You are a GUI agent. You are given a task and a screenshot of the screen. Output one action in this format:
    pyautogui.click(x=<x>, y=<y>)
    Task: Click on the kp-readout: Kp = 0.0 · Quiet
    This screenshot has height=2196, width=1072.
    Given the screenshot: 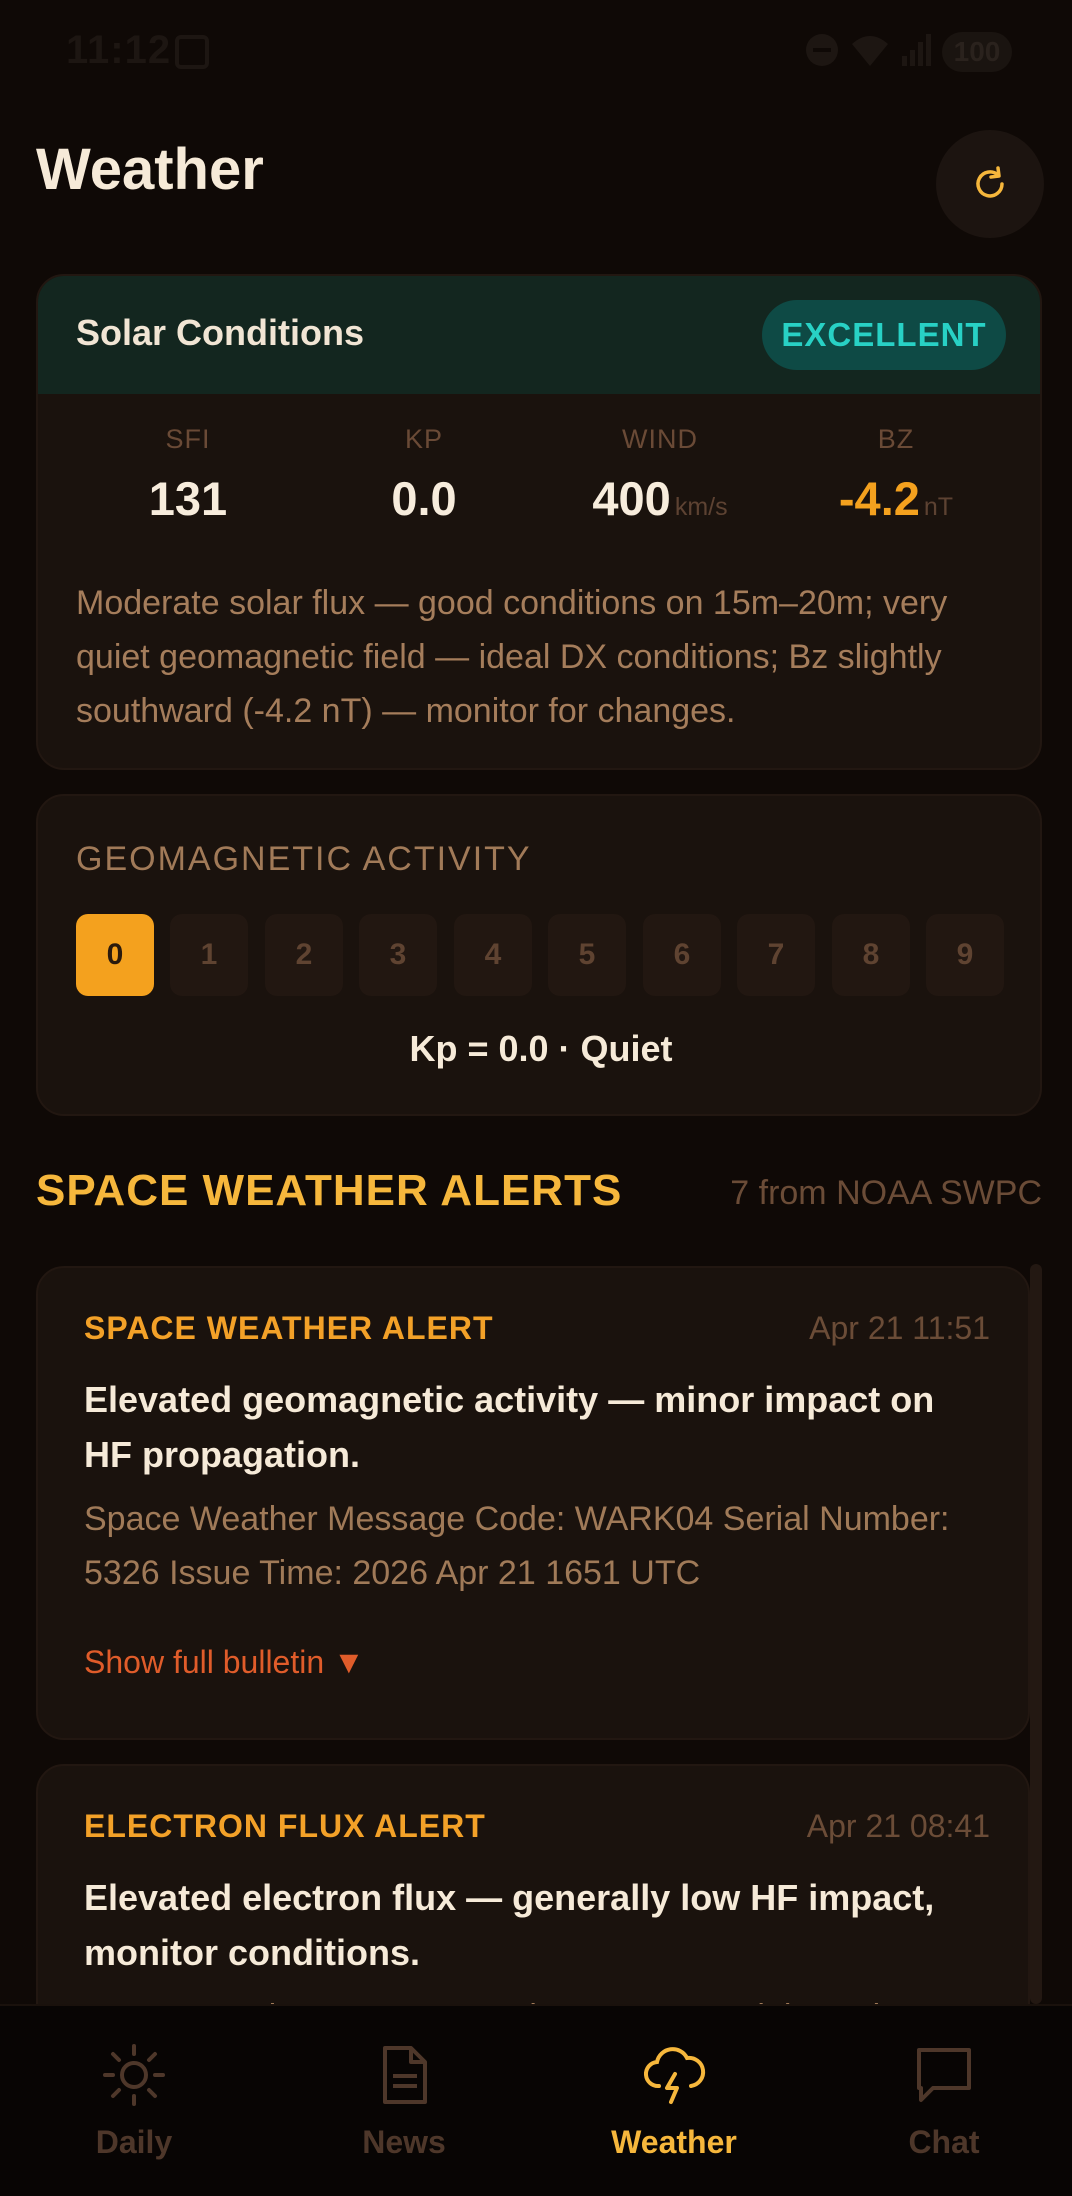 What is the action you would take?
    pyautogui.click(x=541, y=1048)
    